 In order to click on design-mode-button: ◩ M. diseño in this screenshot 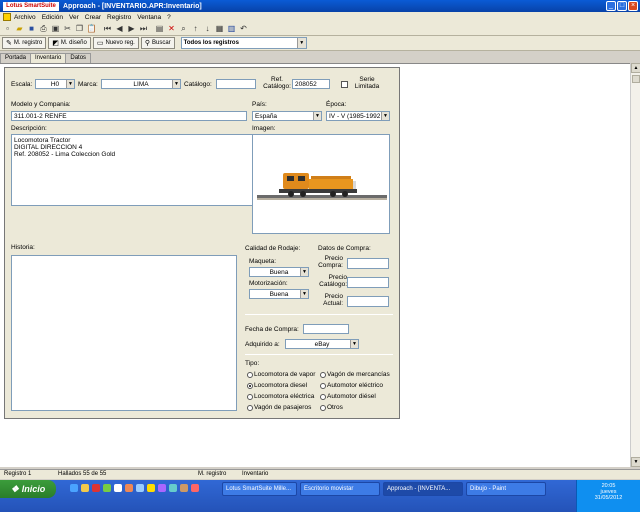, I will do `click(69, 43)`.